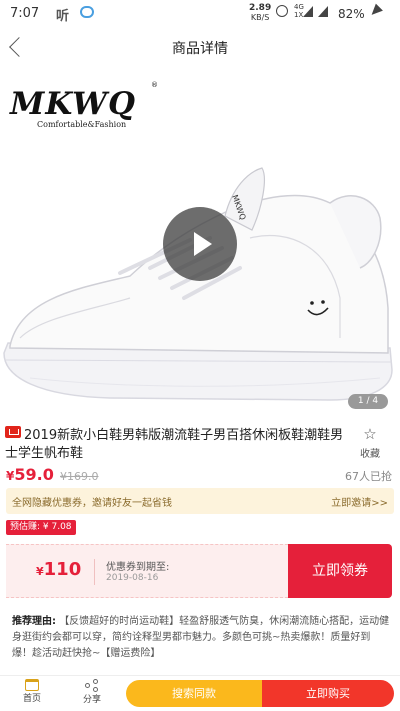 Image resolution: width=400 pixels, height=711 pixels. What do you see at coordinates (299, 15) in the screenshot?
I see `network-type-sub: 1X` at bounding box center [299, 15].